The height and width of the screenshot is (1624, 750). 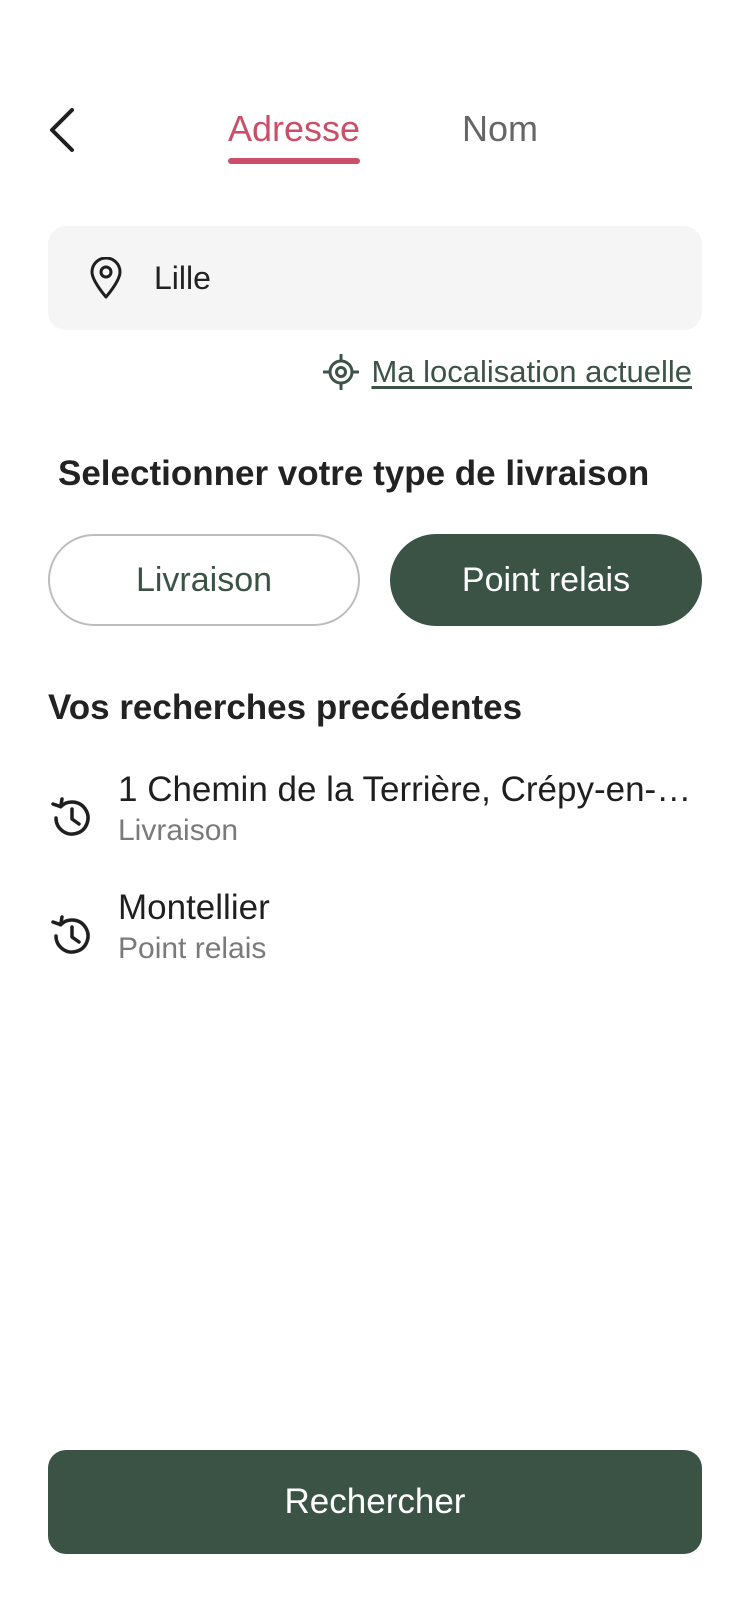 What do you see at coordinates (404, 278) in the screenshot?
I see `address-input` at bounding box center [404, 278].